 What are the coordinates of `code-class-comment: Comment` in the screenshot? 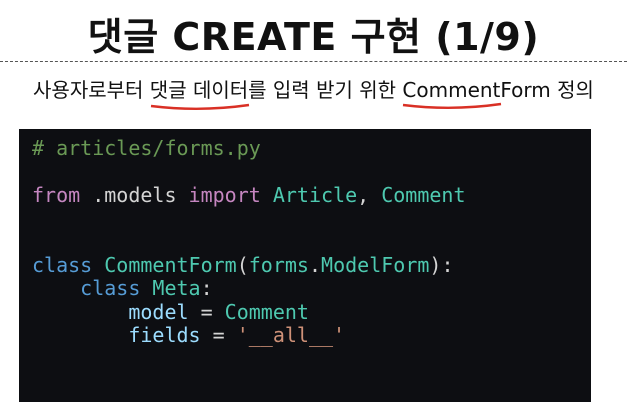 It's located at (423, 194).